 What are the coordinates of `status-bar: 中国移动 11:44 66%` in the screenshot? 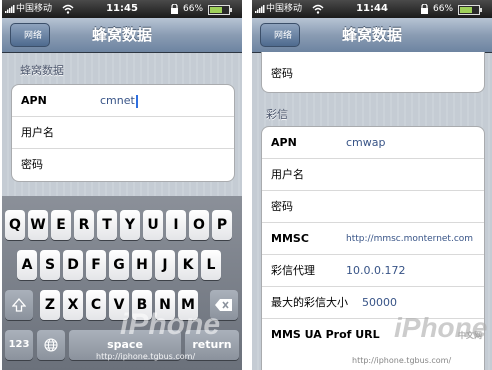 It's located at (372, 9).